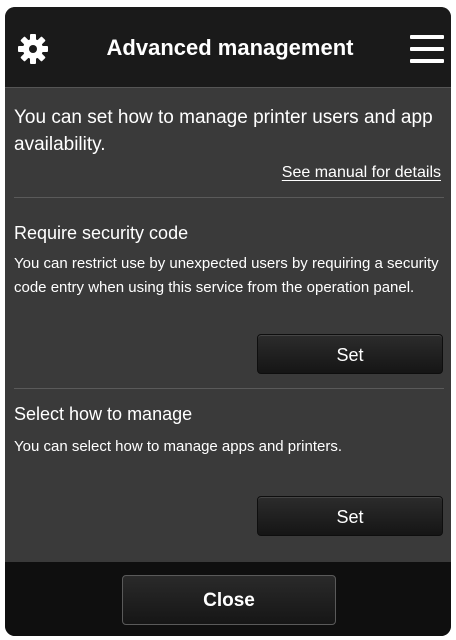 This screenshot has width=456, height=640. What do you see at coordinates (427, 49) in the screenshot?
I see `hamburger-menu-icon` at bounding box center [427, 49].